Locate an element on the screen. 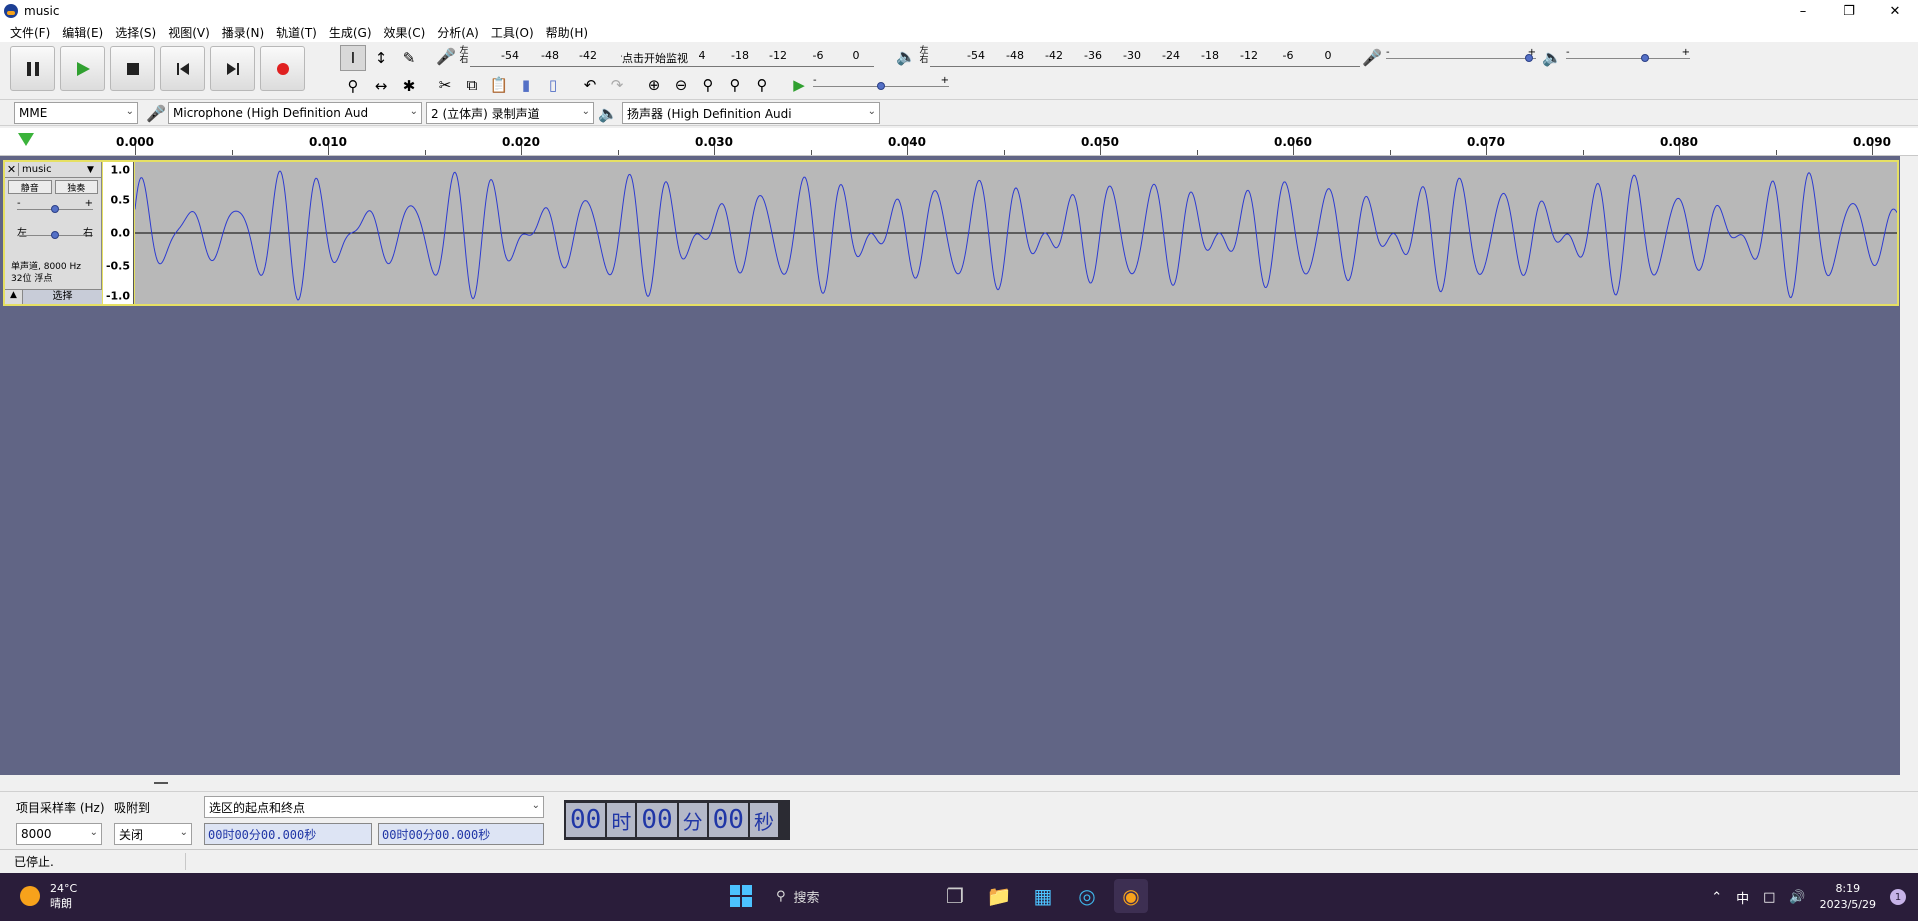 This screenshot has height=921, width=1918. solo-button: 独奏 is located at coordinates (76, 187).